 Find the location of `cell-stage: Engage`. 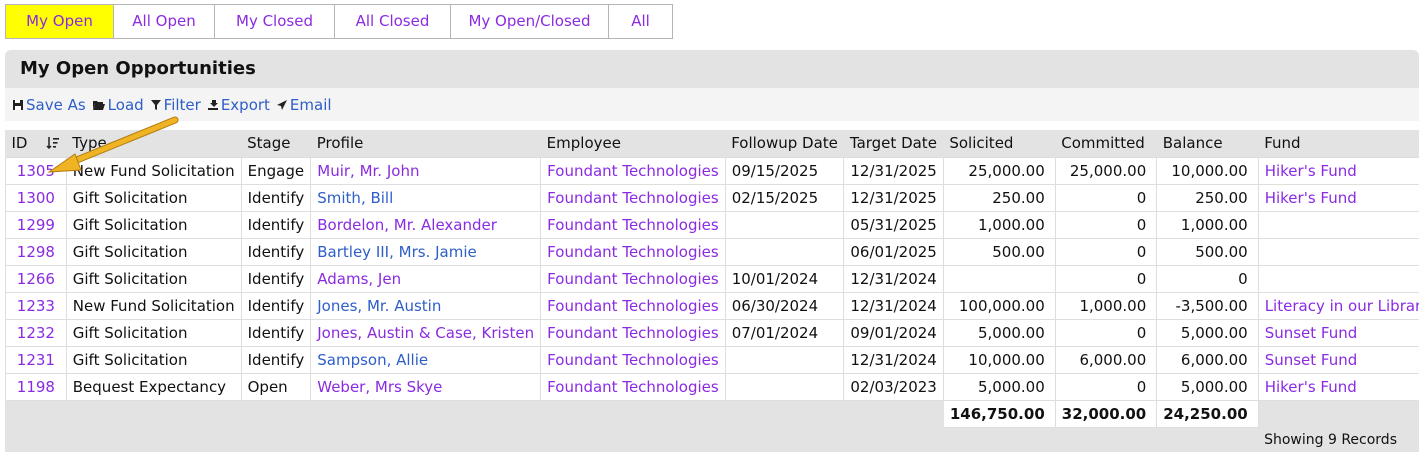

cell-stage: Engage is located at coordinates (276, 170).